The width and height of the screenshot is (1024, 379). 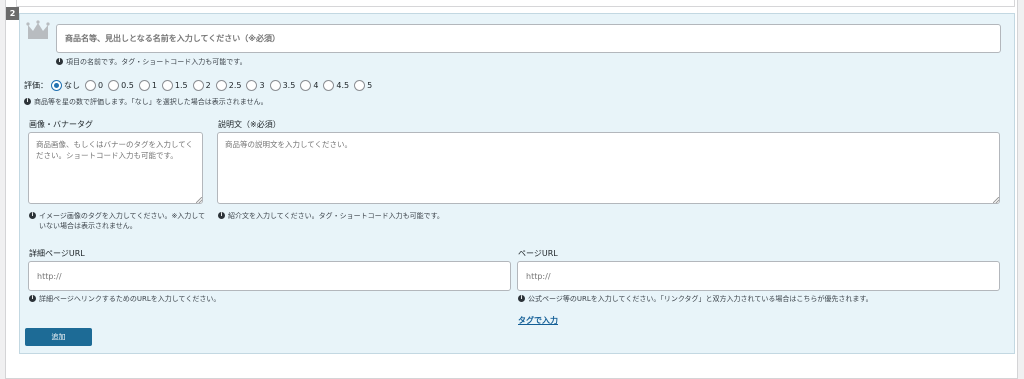 I want to click on rating-option: 3.5, so click(x=282, y=85).